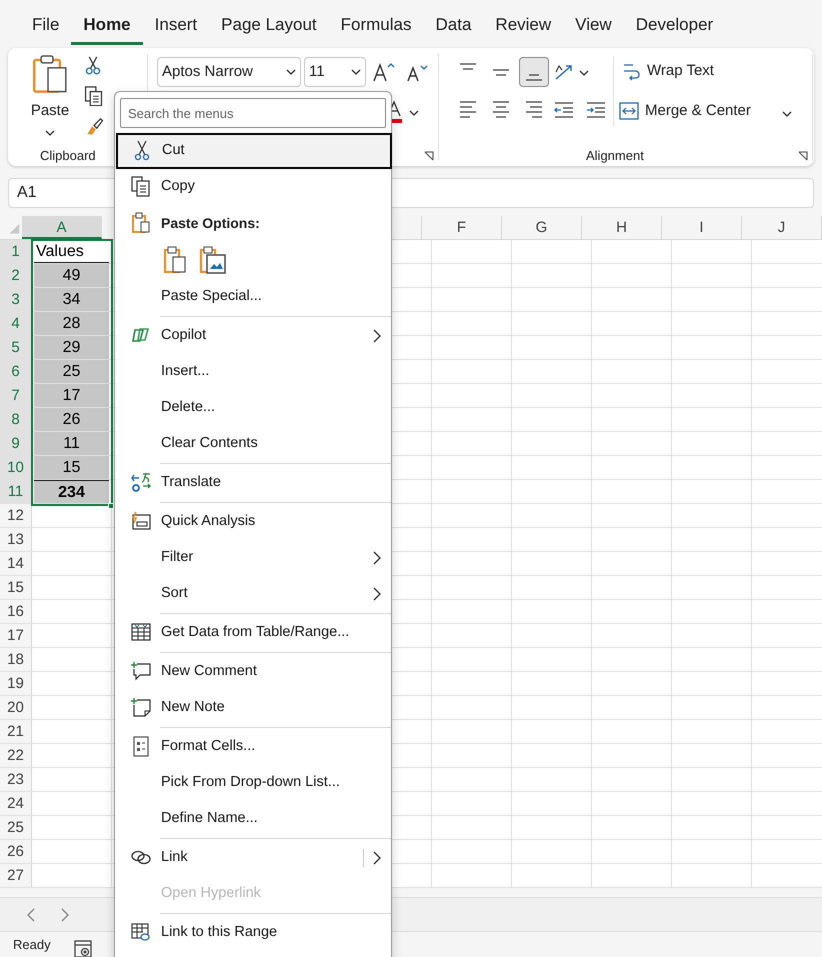 The image size is (822, 957). I want to click on row-header: 23, so click(16, 779).